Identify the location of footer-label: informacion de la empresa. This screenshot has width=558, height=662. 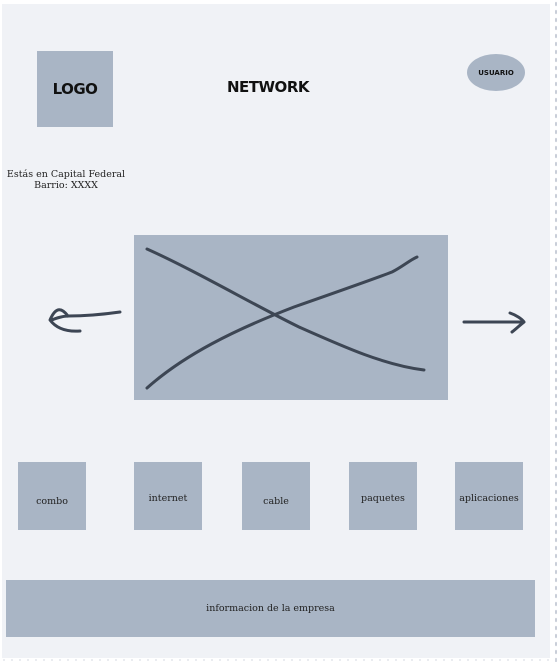
(270, 608).